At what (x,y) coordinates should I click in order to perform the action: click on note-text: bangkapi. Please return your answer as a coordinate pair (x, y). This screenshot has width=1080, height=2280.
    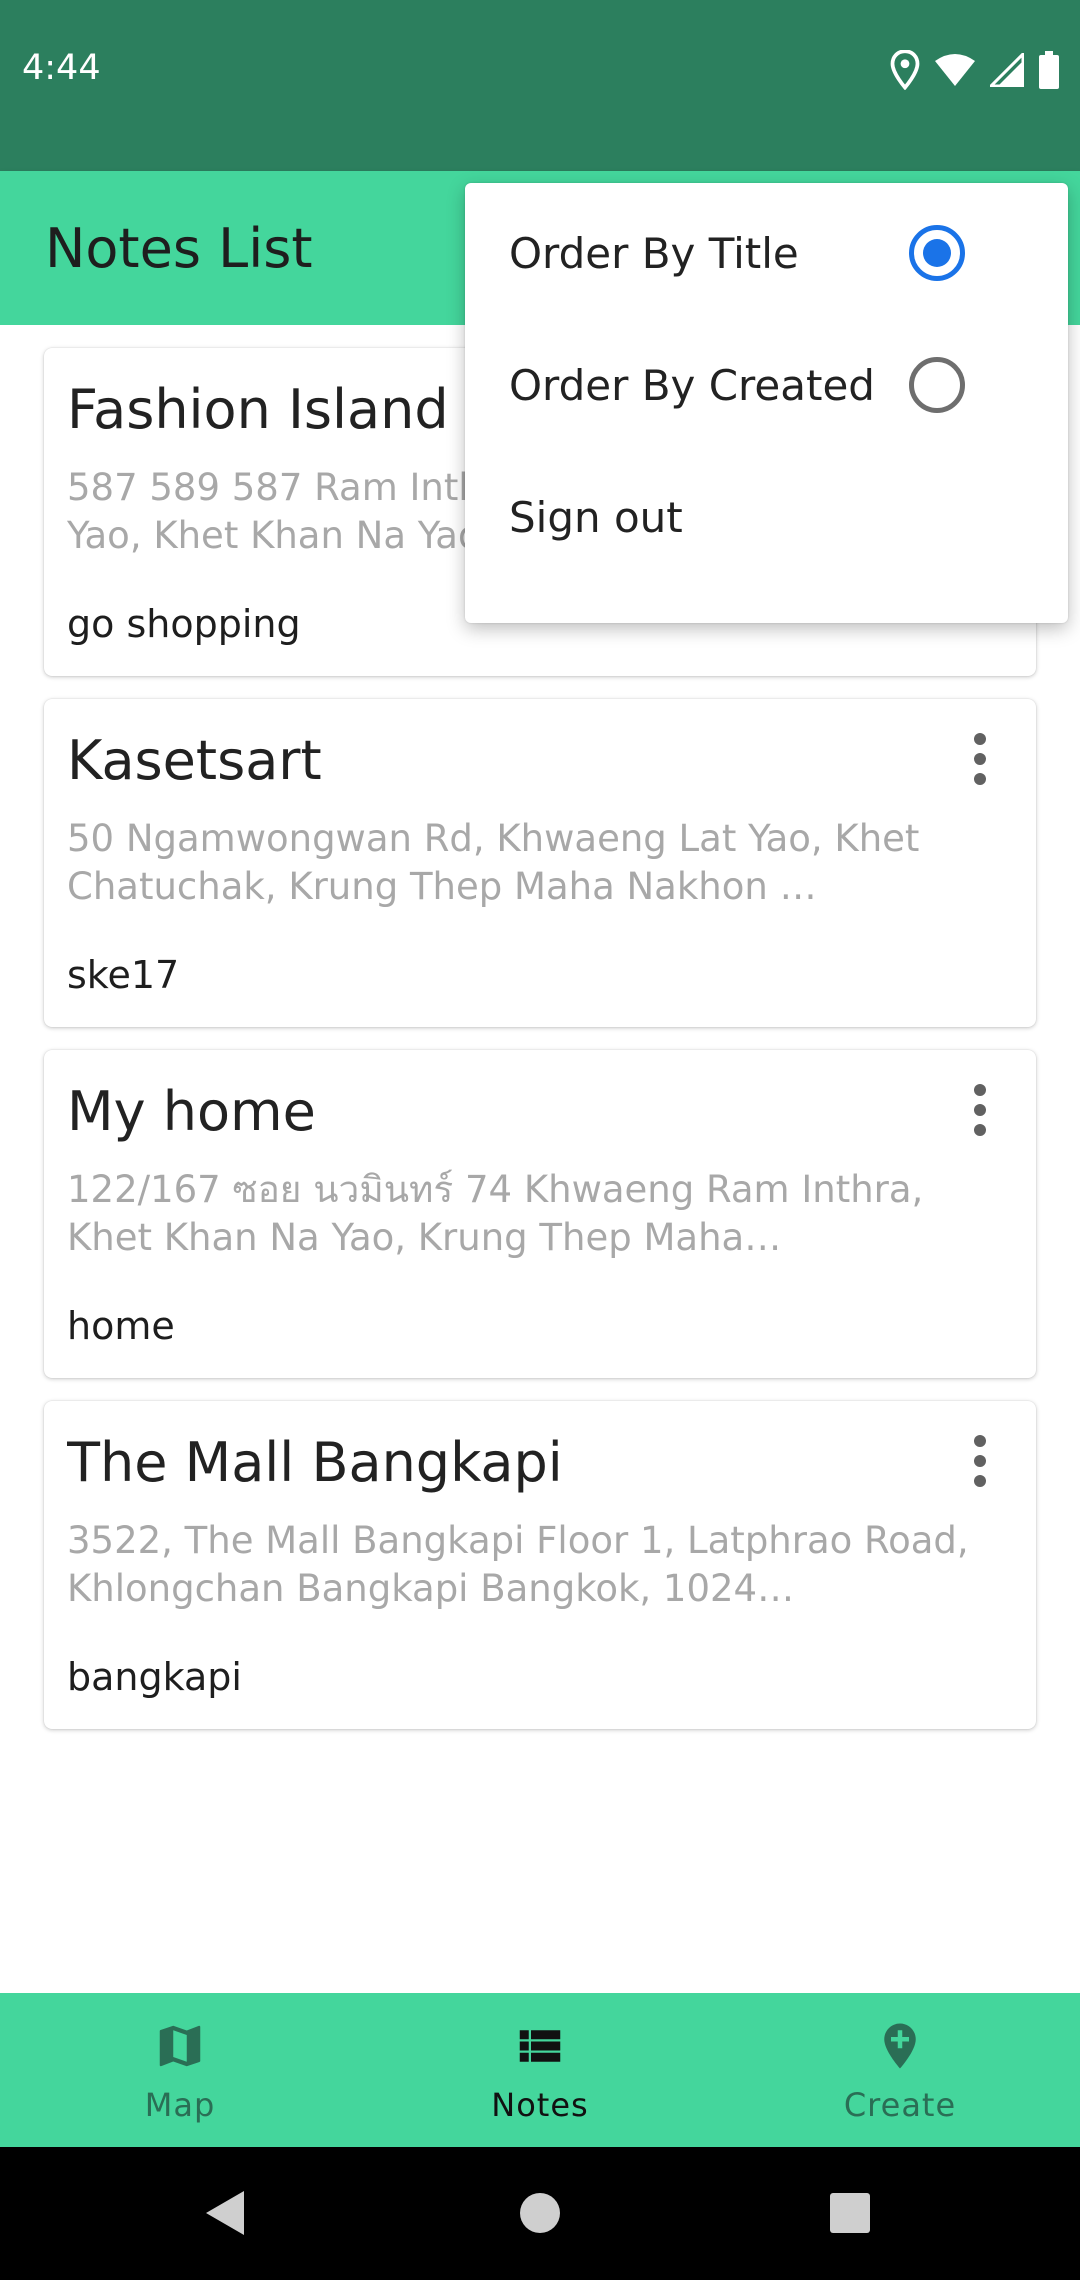
    Looking at the image, I should click on (154, 1677).